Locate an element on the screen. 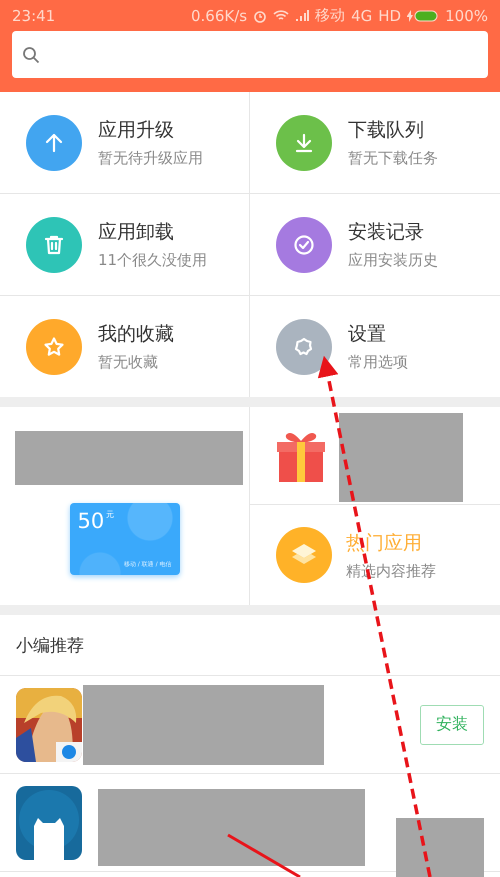 The width and height of the screenshot is (500, 877). tool-title: 我的收藏 is located at coordinates (136, 334).